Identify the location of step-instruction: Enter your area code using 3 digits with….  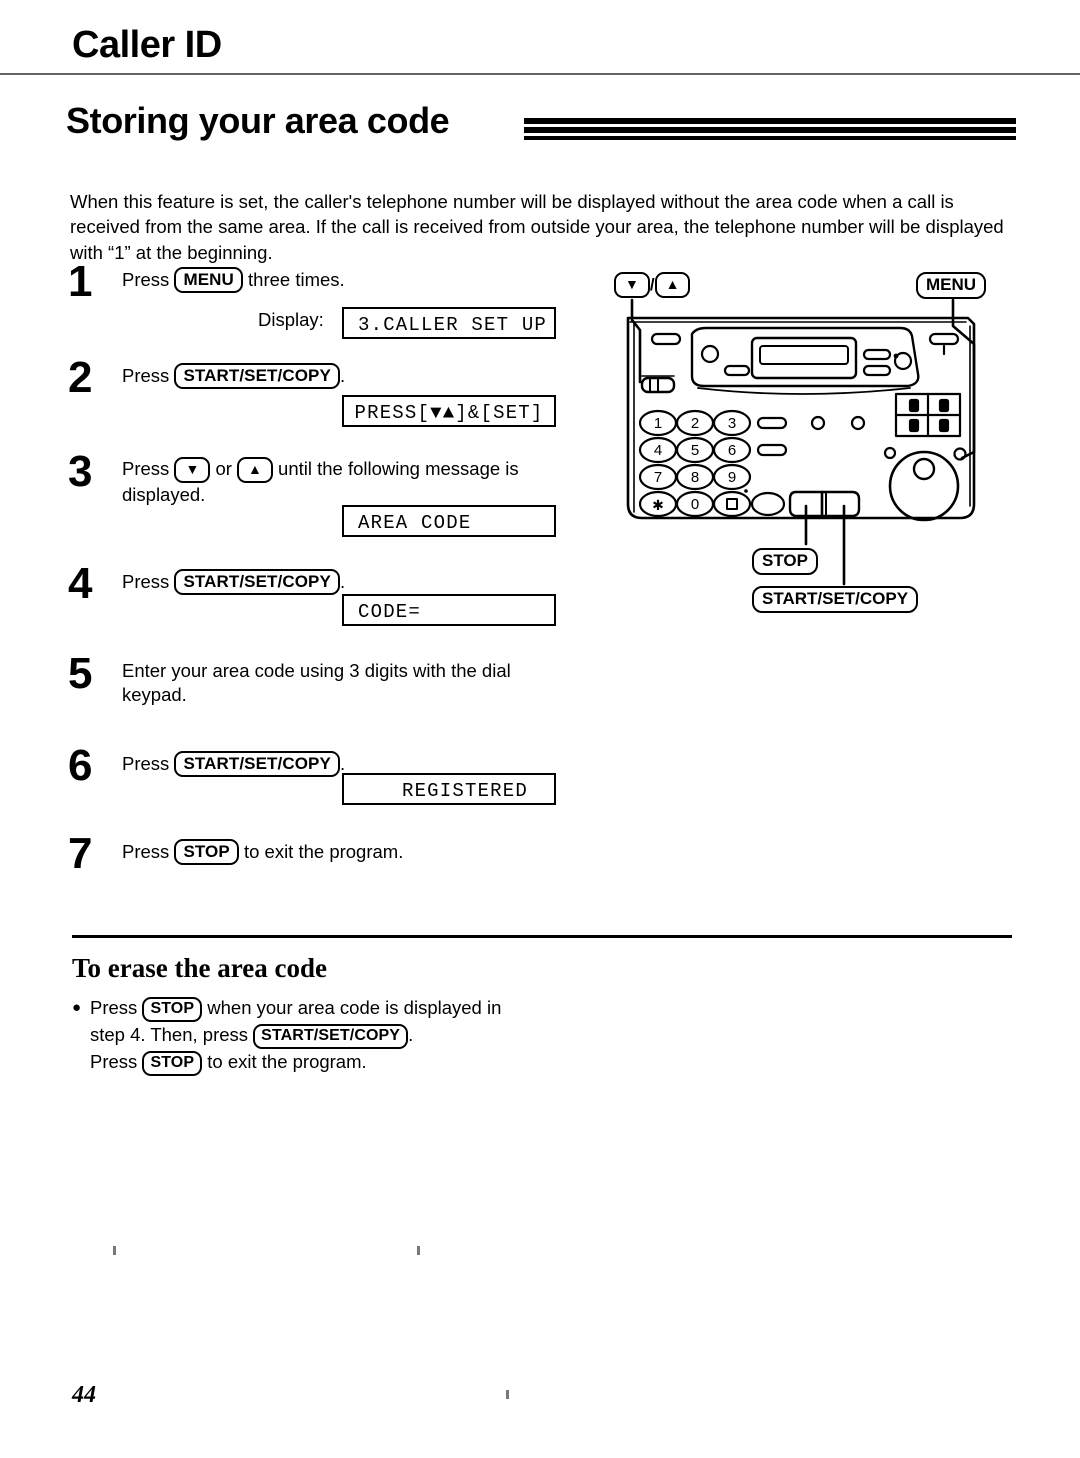
(316, 670).